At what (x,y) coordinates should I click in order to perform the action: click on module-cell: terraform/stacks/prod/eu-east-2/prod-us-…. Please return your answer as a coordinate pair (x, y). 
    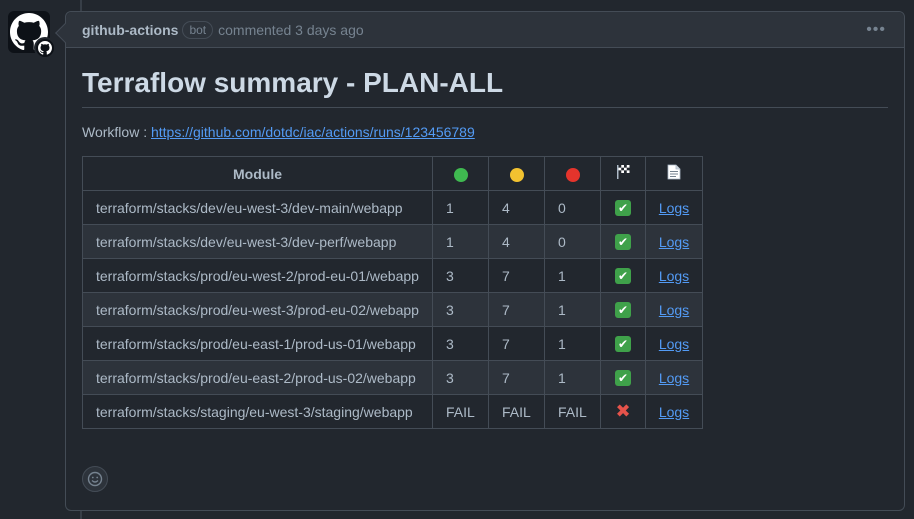
    Looking at the image, I should click on (257, 377).